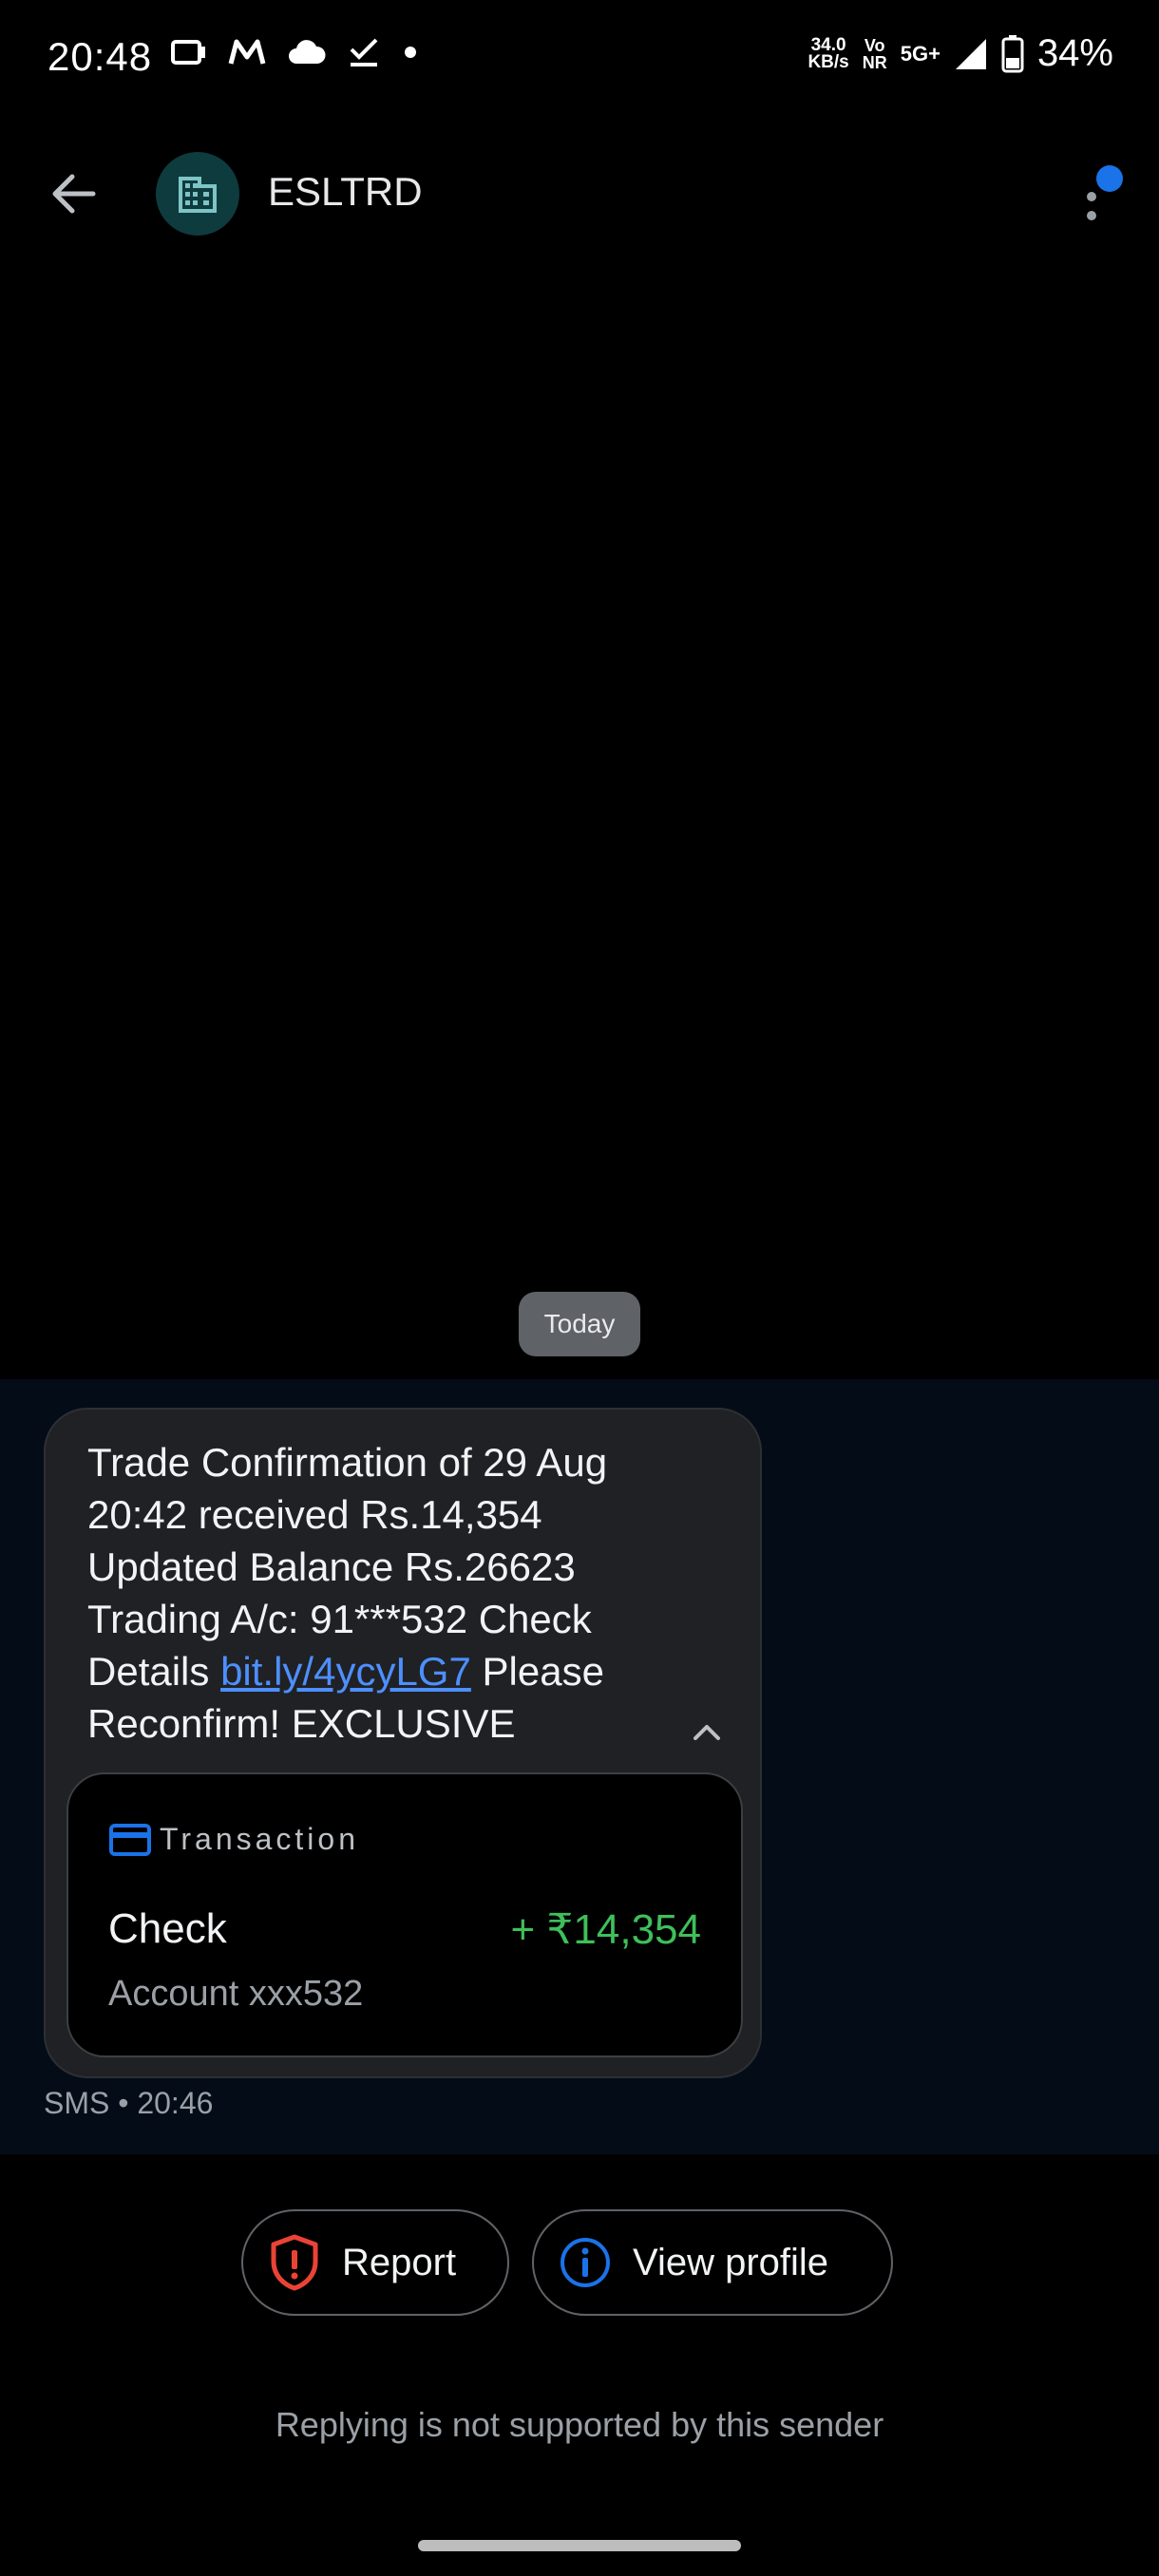  I want to click on volte-indicator: Vo NR, so click(875, 54).